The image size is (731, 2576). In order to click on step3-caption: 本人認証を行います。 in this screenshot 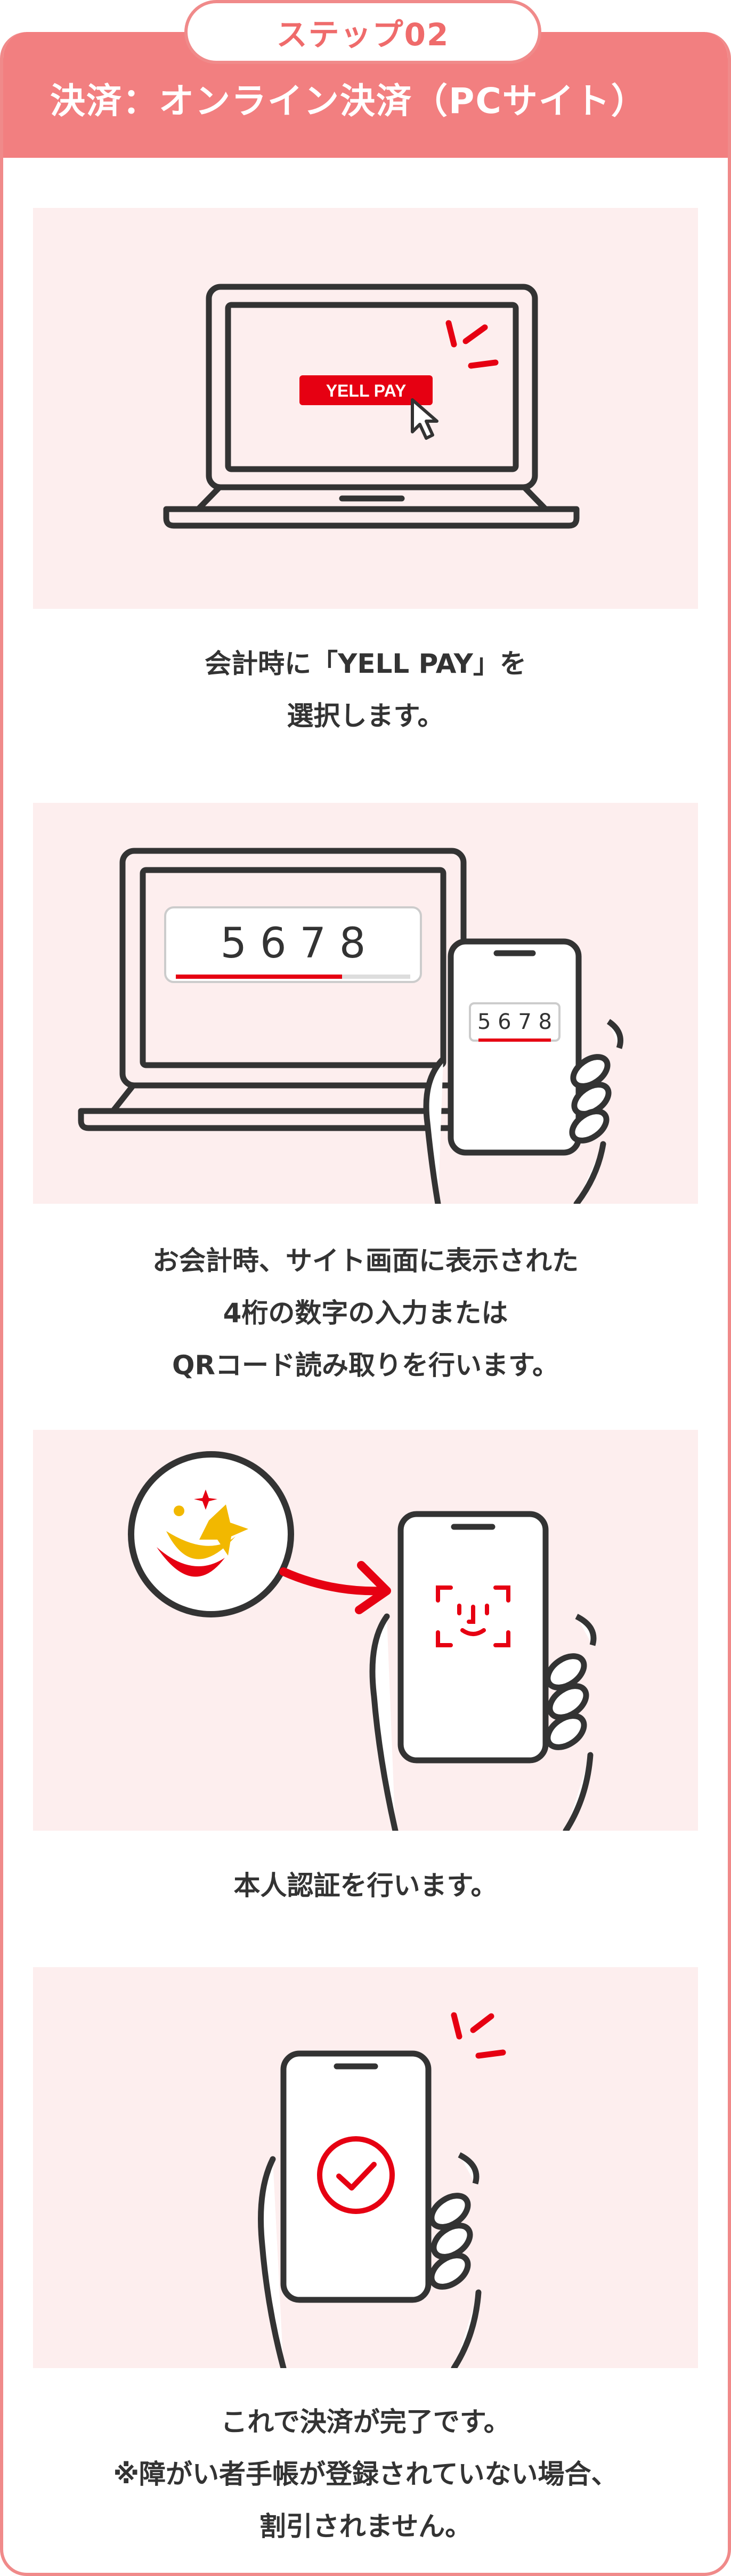, I will do `click(365, 1885)`.